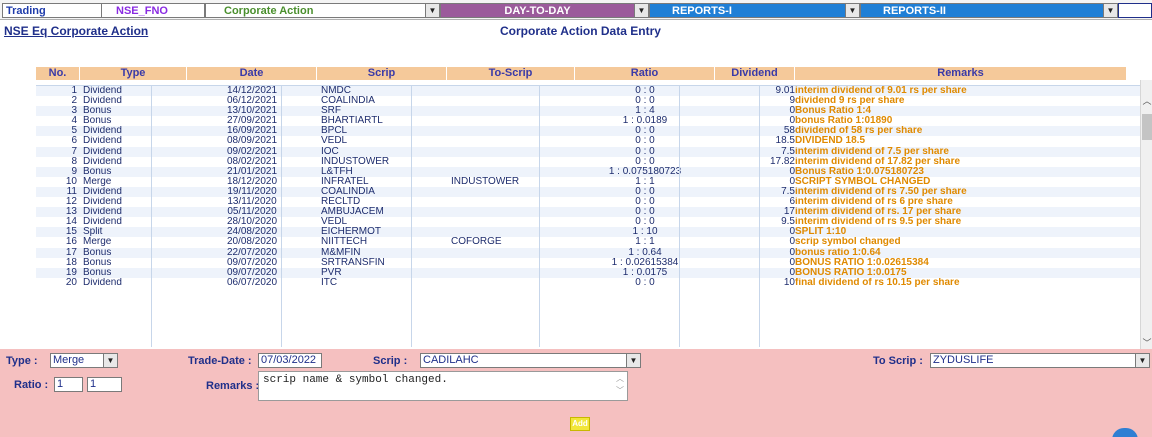 The image size is (1152, 437). I want to click on remarks-textarea: scrip name & symbol changed. ︿ ﹀, so click(443, 386).